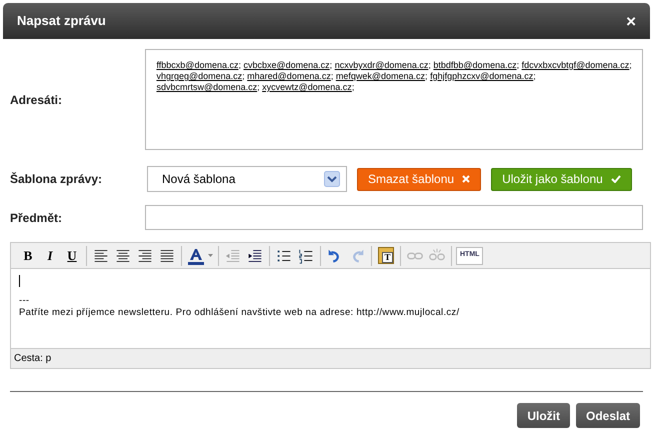 This screenshot has height=443, width=653. What do you see at coordinates (239, 313) in the screenshot?
I see `body-text: Patříte mezi příjemce newsletteru. Pro odhlášení navštivte web na adrese: http://www.mujlocal.cz/` at bounding box center [239, 313].